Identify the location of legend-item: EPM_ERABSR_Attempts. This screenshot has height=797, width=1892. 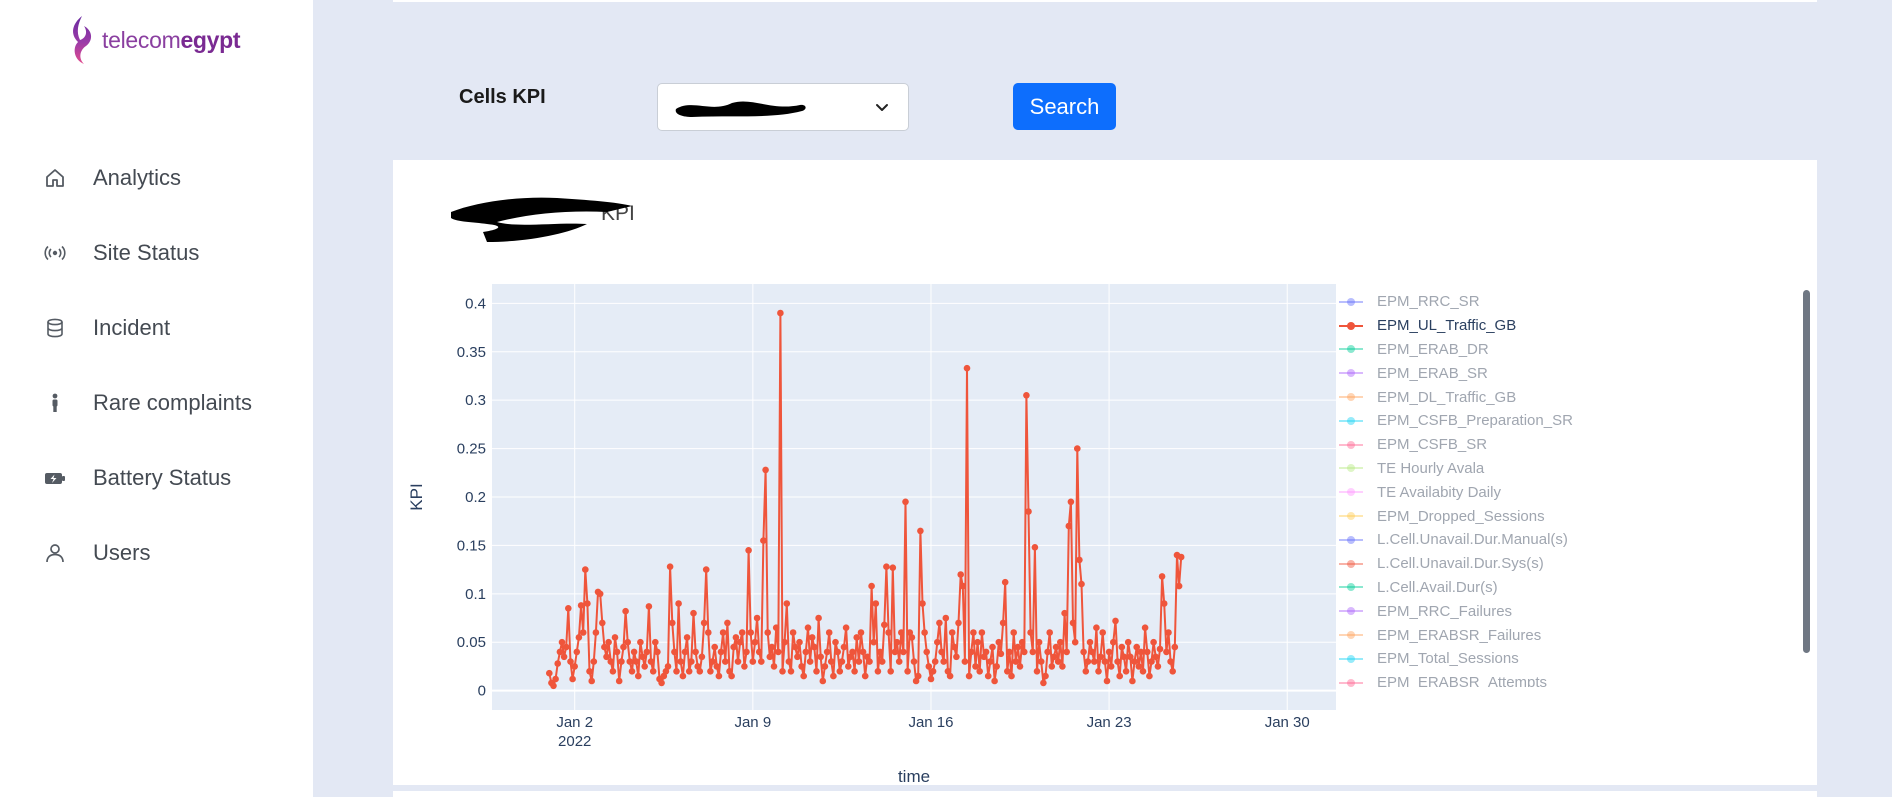
(1478, 679).